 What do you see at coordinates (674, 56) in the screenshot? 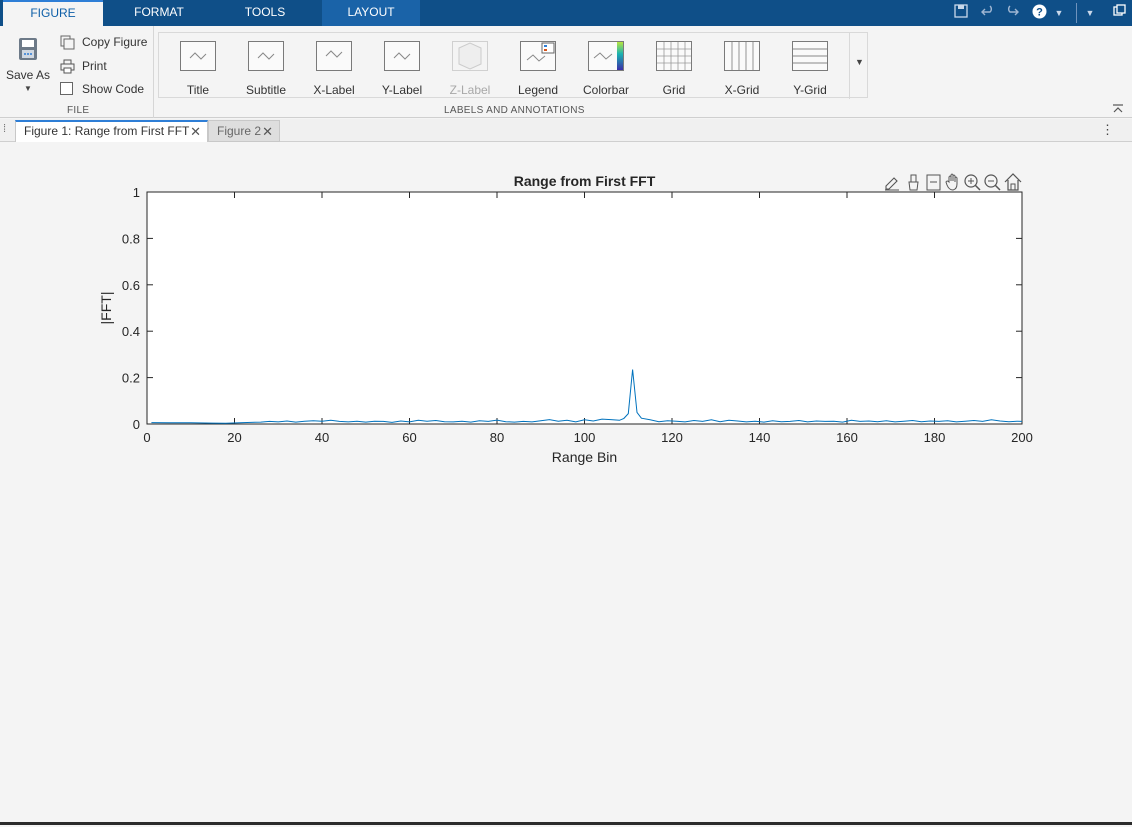
I see `grid-icon` at bounding box center [674, 56].